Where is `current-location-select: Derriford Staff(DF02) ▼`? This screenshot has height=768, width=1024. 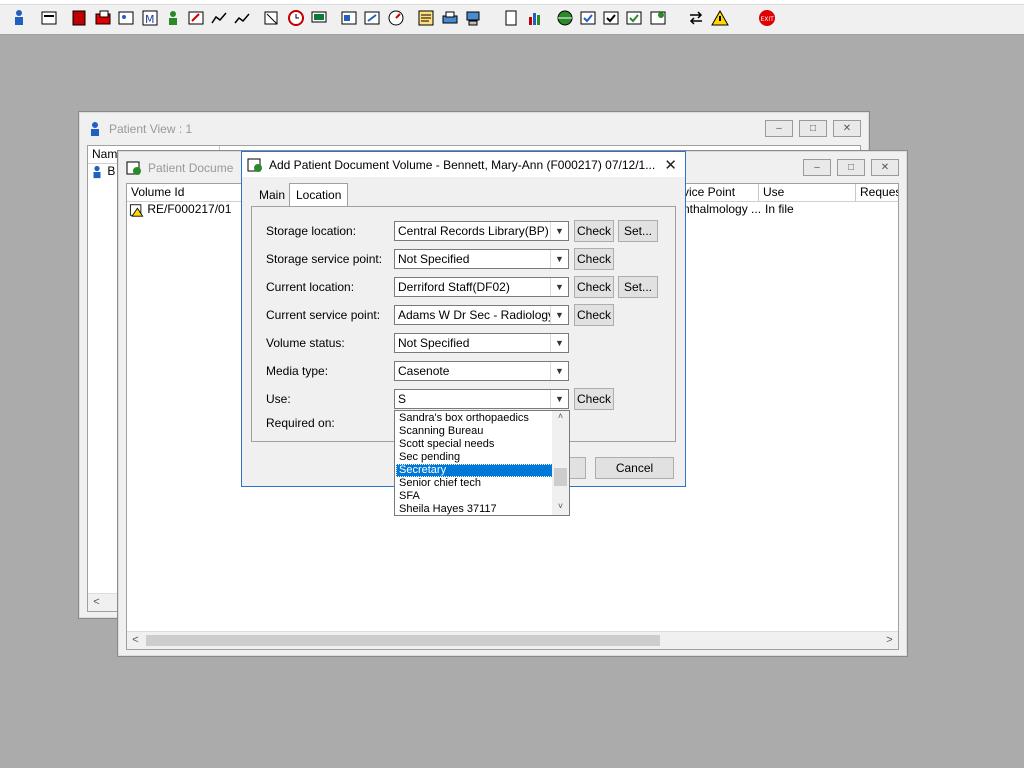 current-location-select: Derriford Staff(DF02) ▼ is located at coordinates (481, 287).